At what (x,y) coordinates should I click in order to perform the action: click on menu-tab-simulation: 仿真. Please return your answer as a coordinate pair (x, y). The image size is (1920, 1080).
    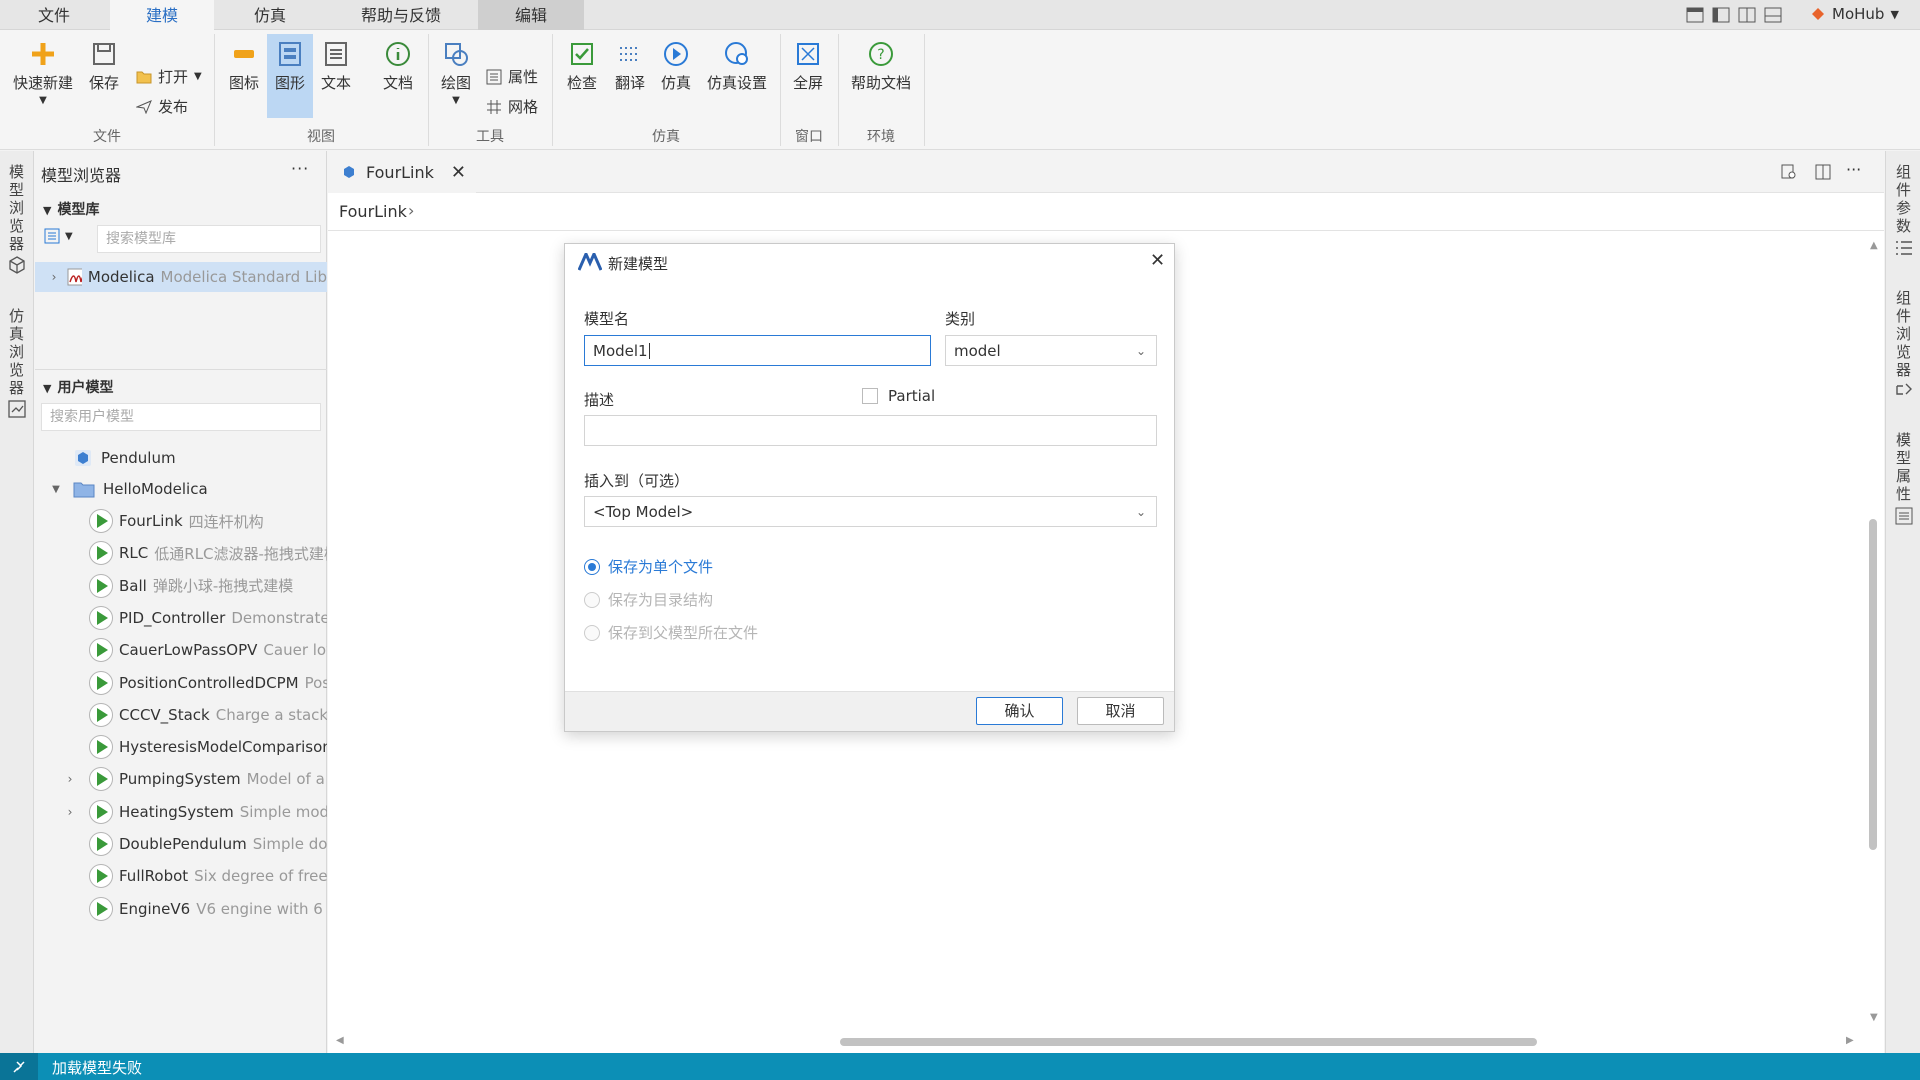
    Looking at the image, I should click on (270, 15).